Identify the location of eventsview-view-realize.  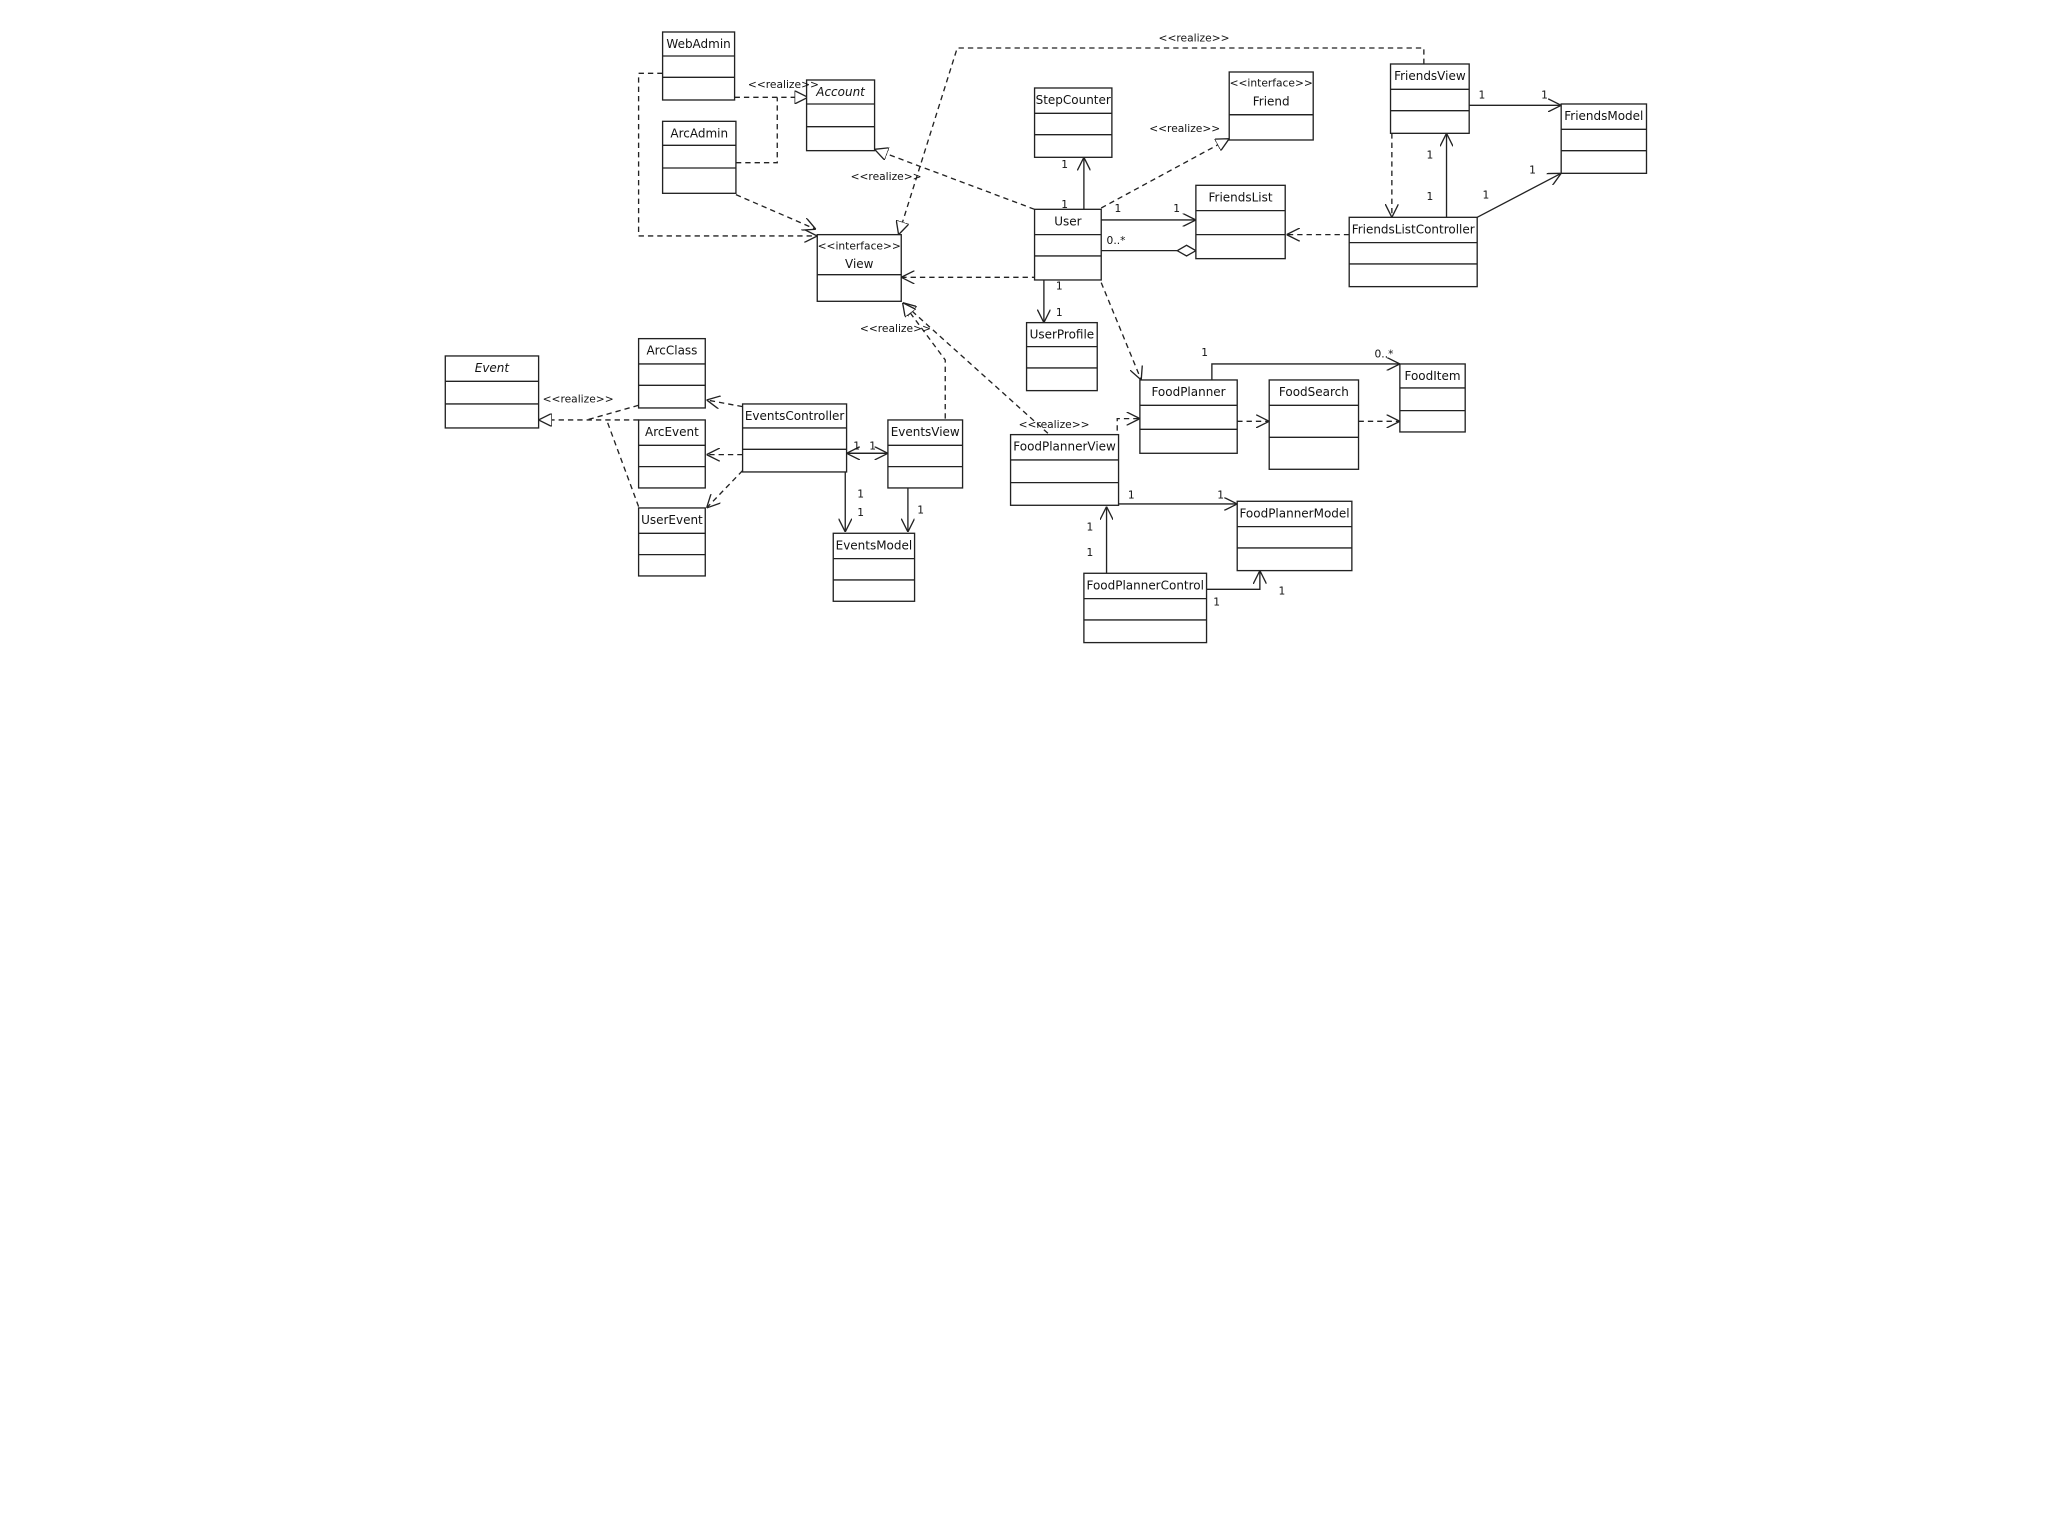
(924, 361).